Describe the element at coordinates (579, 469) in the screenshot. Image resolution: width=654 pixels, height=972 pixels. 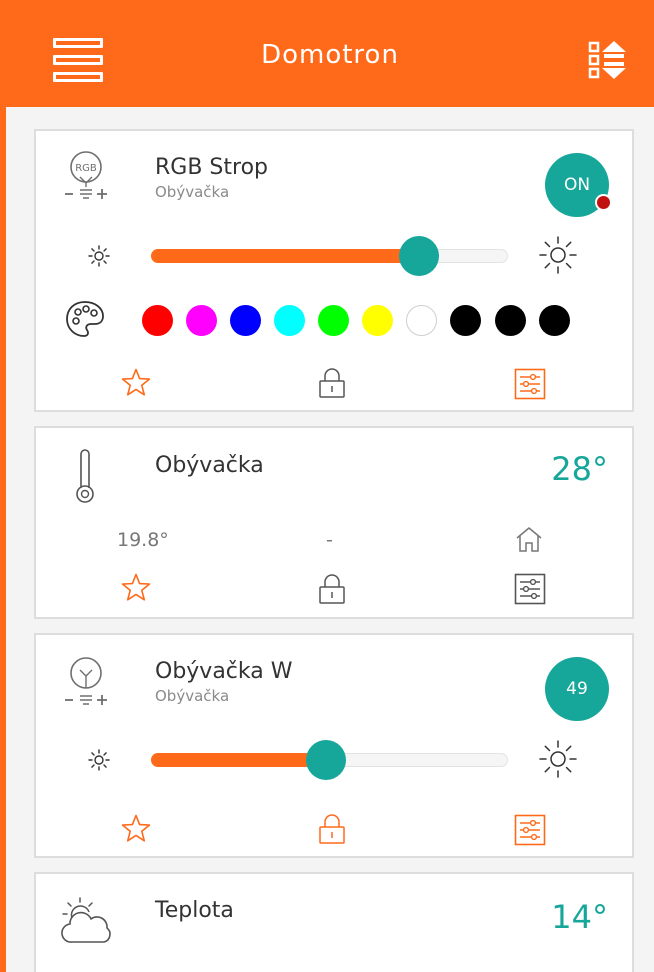
I see `current-temperature: 28°` at that location.